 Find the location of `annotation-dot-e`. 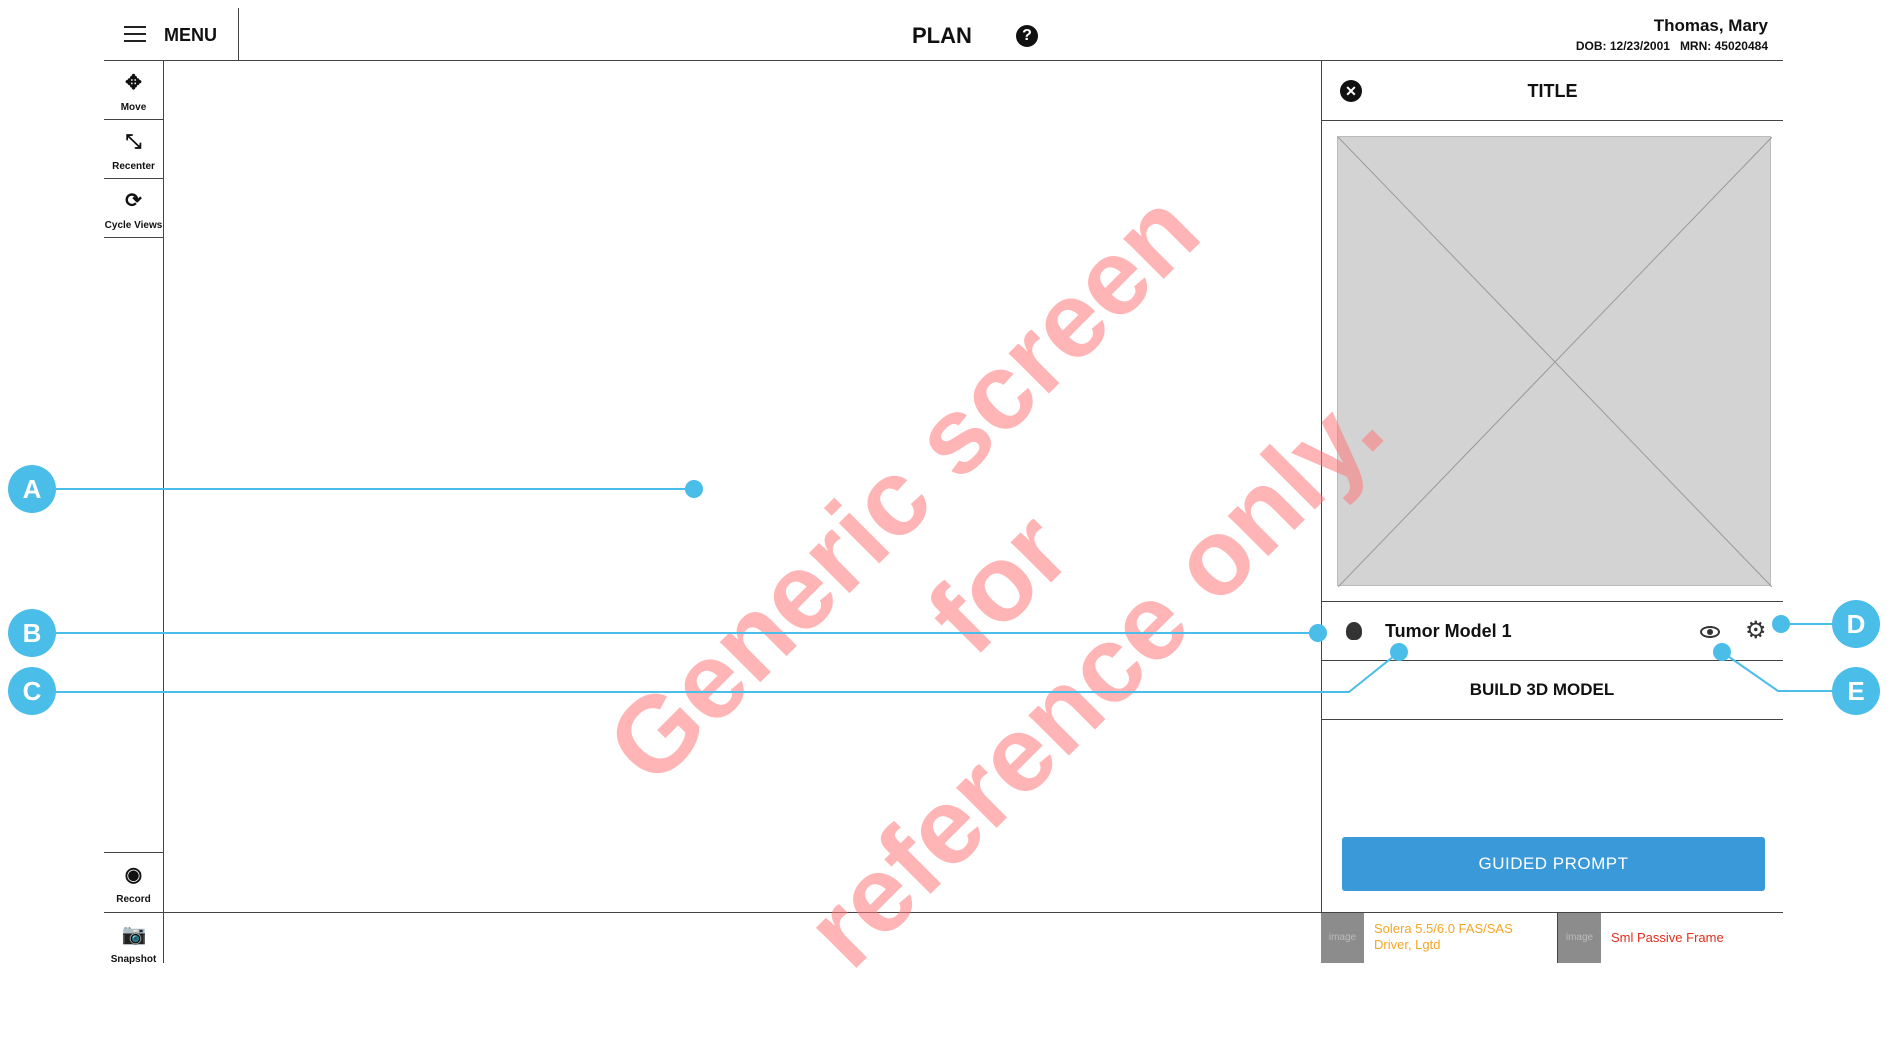

annotation-dot-e is located at coordinates (1722, 652).